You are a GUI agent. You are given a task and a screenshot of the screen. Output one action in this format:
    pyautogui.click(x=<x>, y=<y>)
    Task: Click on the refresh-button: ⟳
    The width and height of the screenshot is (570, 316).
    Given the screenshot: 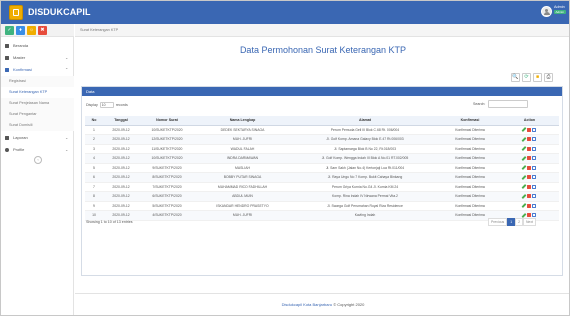 What is the action you would take?
    pyautogui.click(x=526, y=77)
    